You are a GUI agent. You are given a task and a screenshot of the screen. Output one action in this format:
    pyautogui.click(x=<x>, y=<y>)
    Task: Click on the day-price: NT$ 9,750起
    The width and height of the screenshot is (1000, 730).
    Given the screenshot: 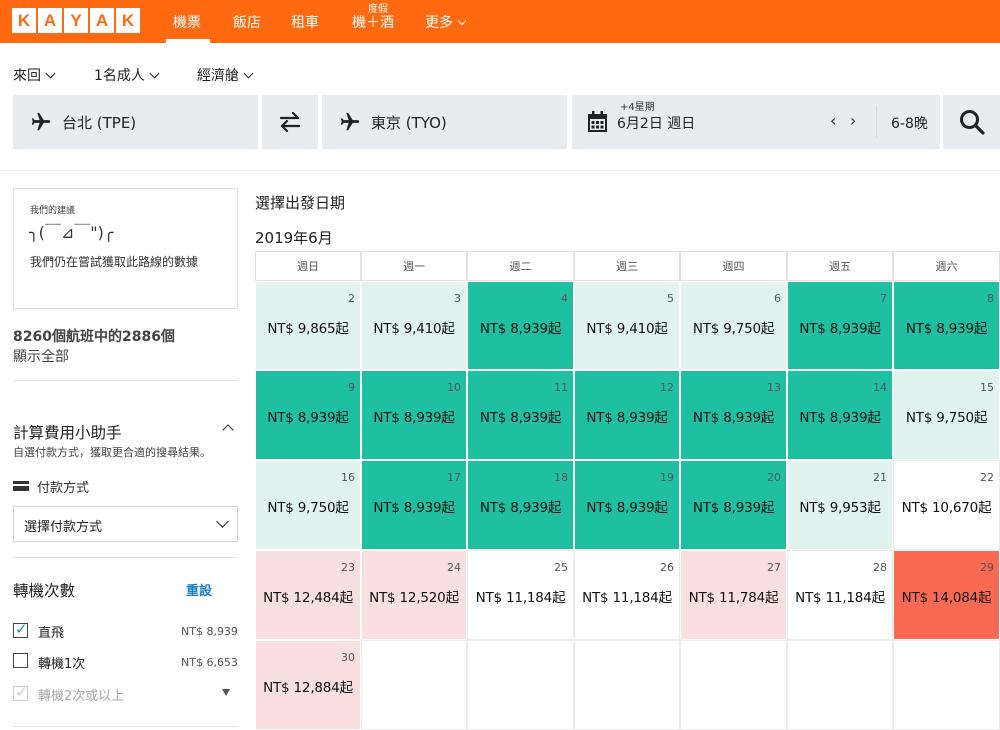 What is the action you would take?
    pyautogui.click(x=733, y=329)
    